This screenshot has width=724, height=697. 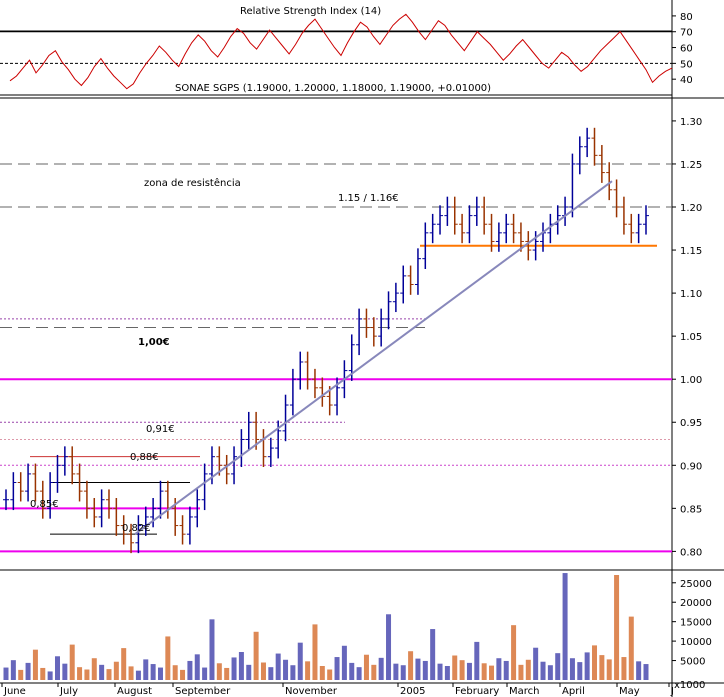 What do you see at coordinates (692, 662) in the screenshot?
I see `volume-tick-label: 5000` at bounding box center [692, 662].